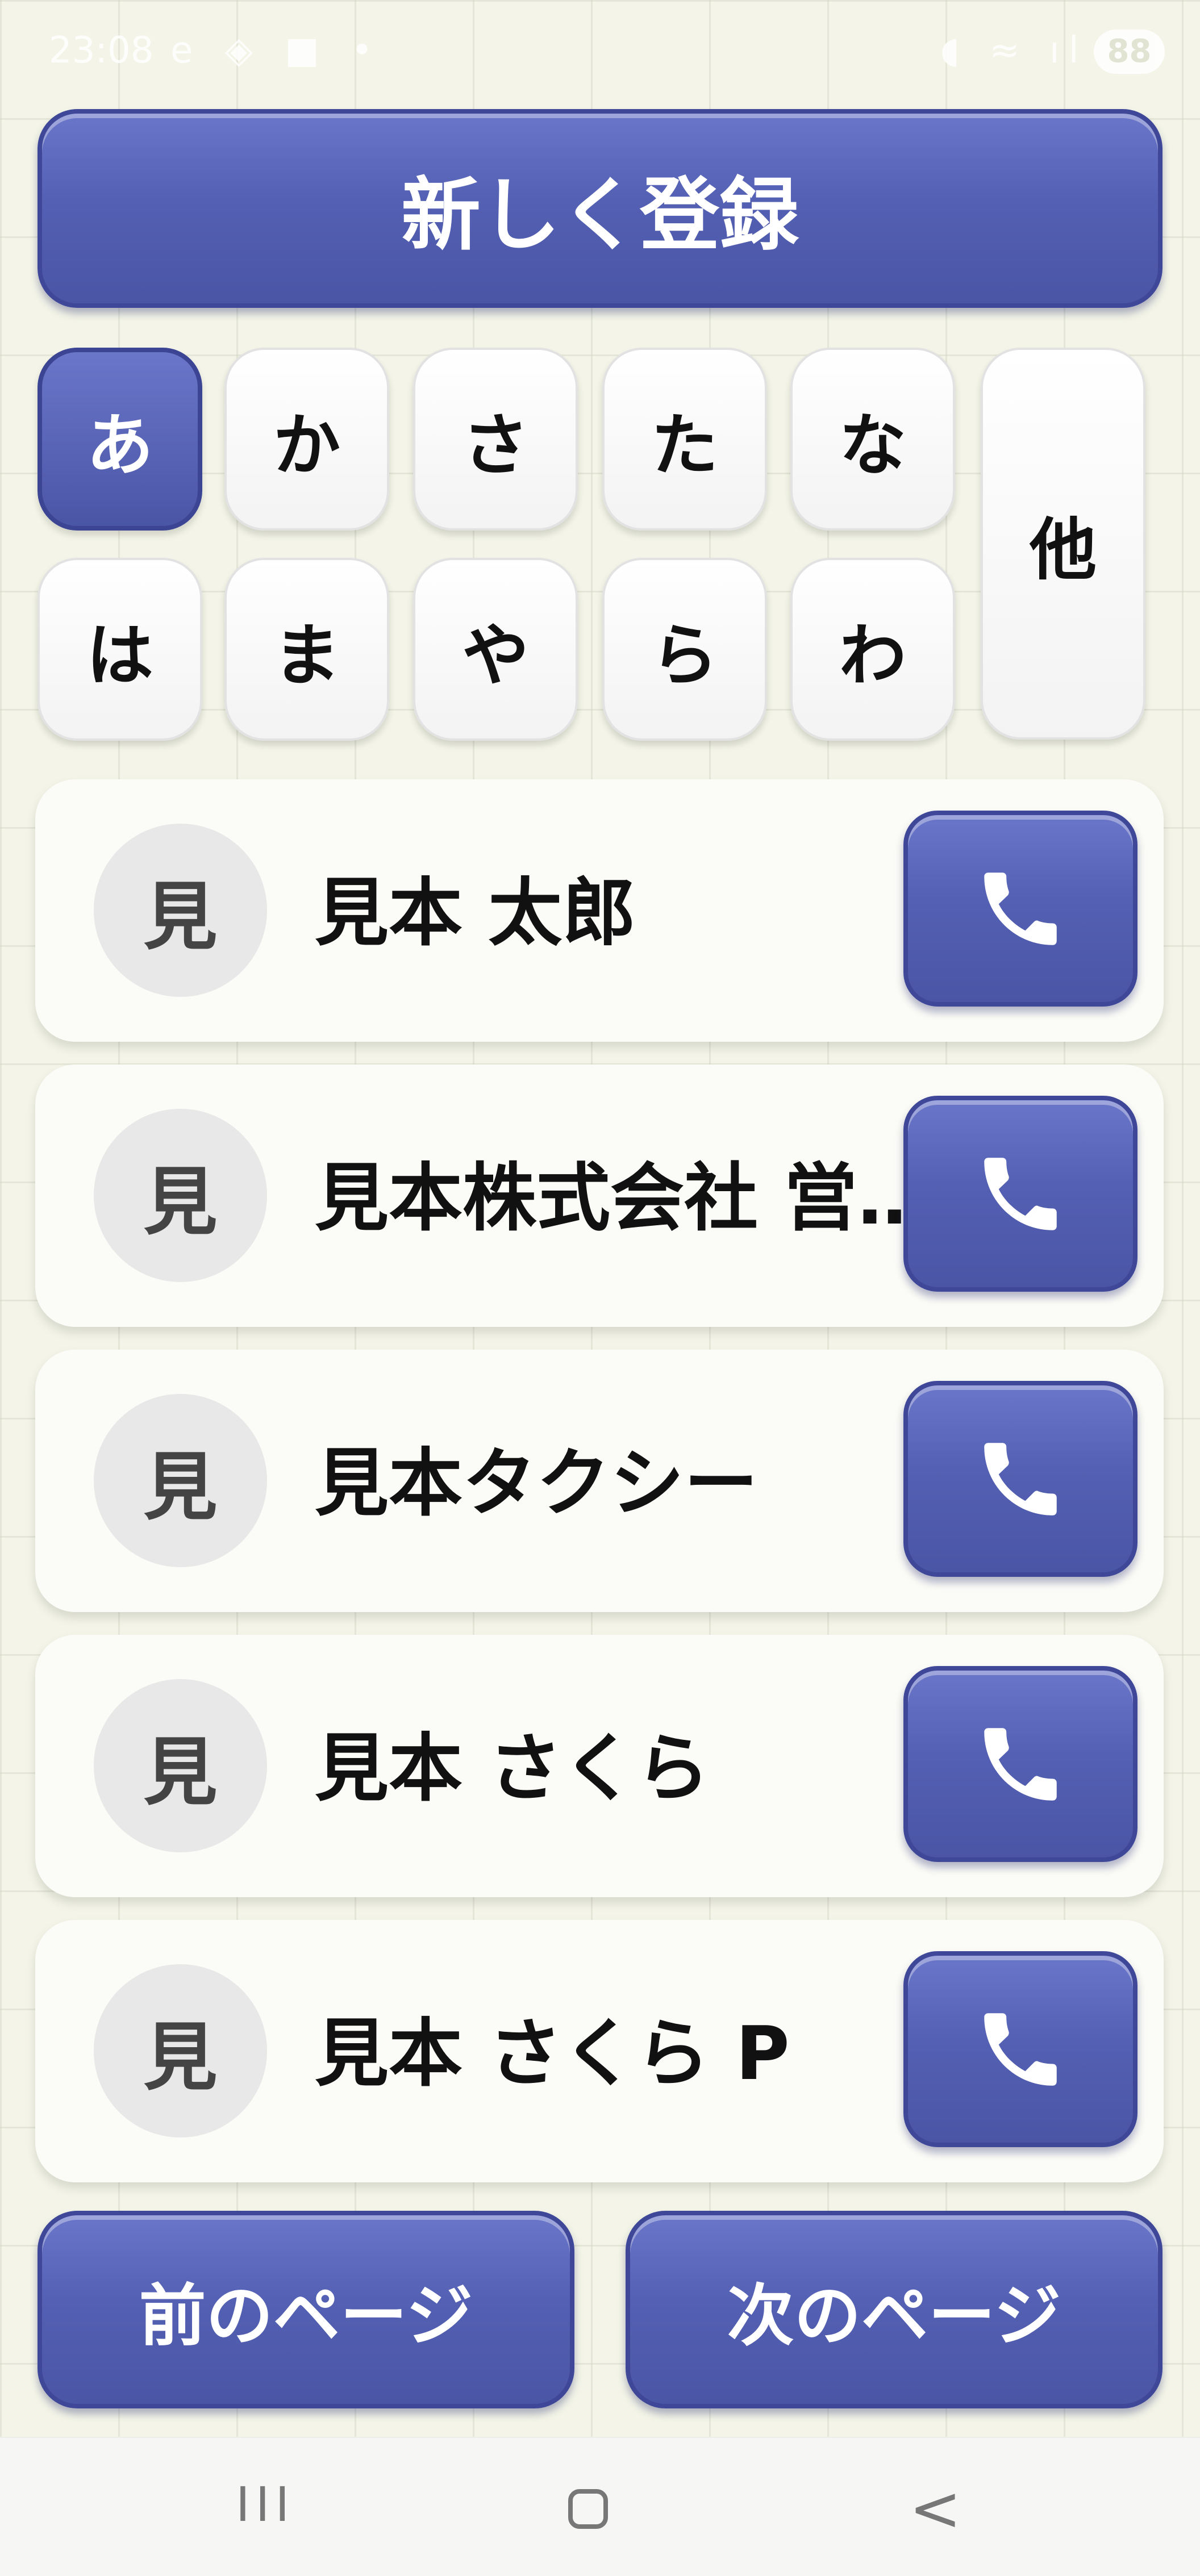 This screenshot has width=1200, height=2576. What do you see at coordinates (120, 649) in the screenshot?
I see `kana-tab-ha: は` at bounding box center [120, 649].